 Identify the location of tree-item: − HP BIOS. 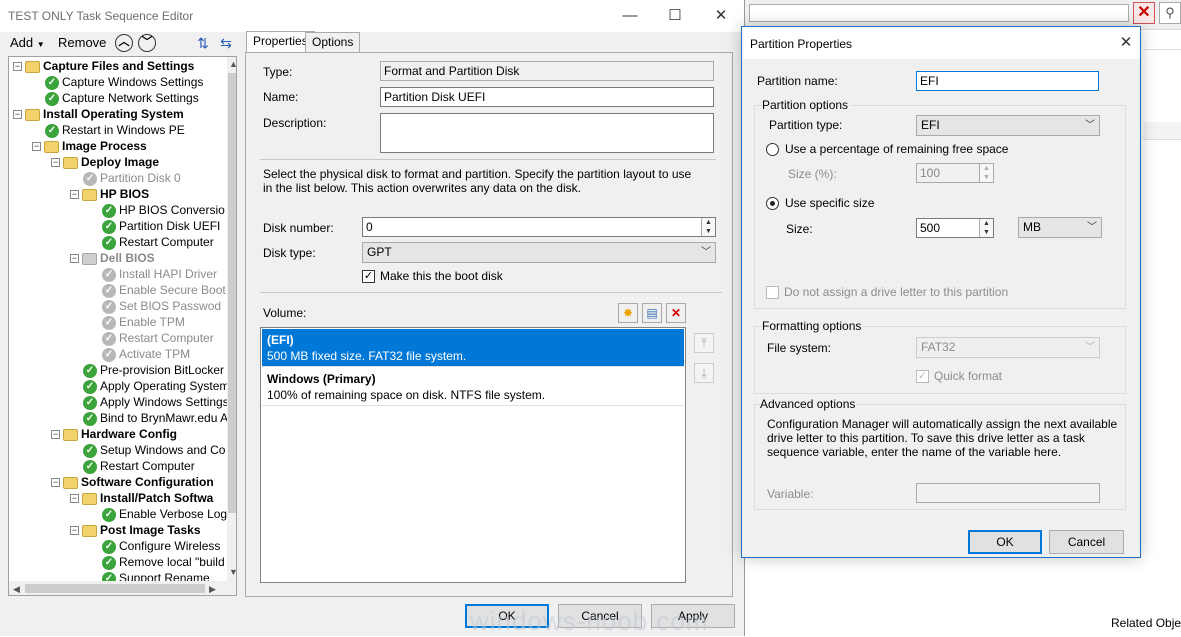
(109, 194).